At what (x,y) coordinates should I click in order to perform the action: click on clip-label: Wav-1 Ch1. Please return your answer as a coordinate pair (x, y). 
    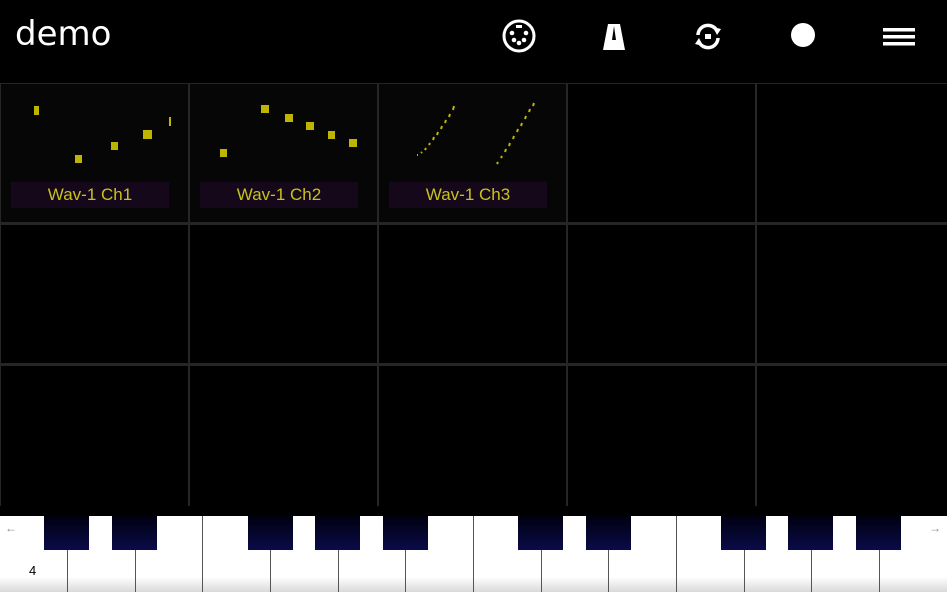
    Looking at the image, I should click on (90, 195).